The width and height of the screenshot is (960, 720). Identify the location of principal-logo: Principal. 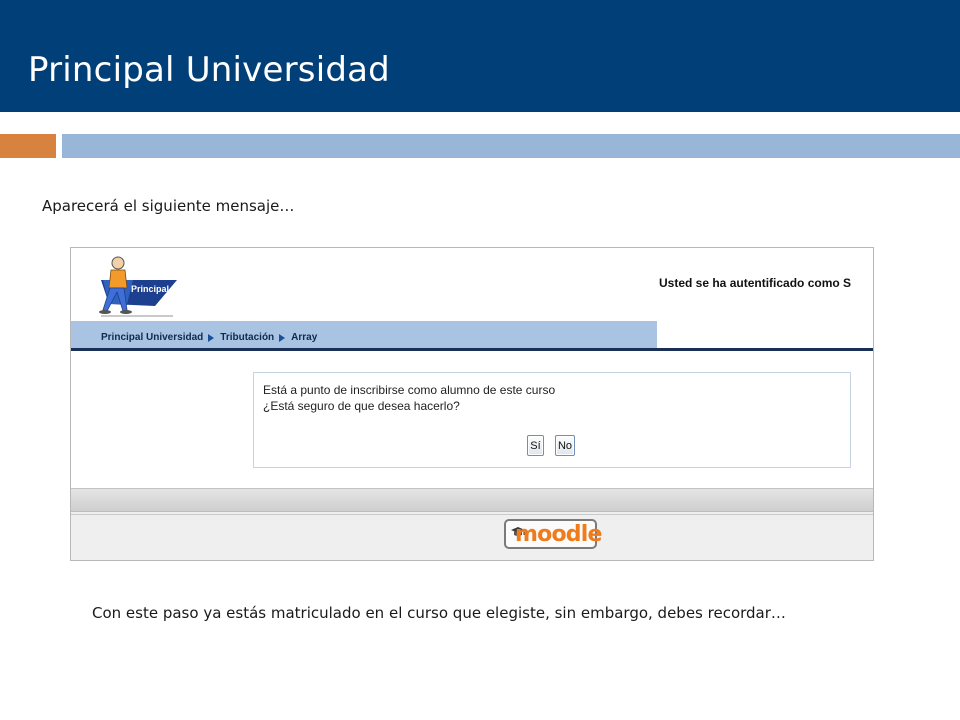
(139, 284).